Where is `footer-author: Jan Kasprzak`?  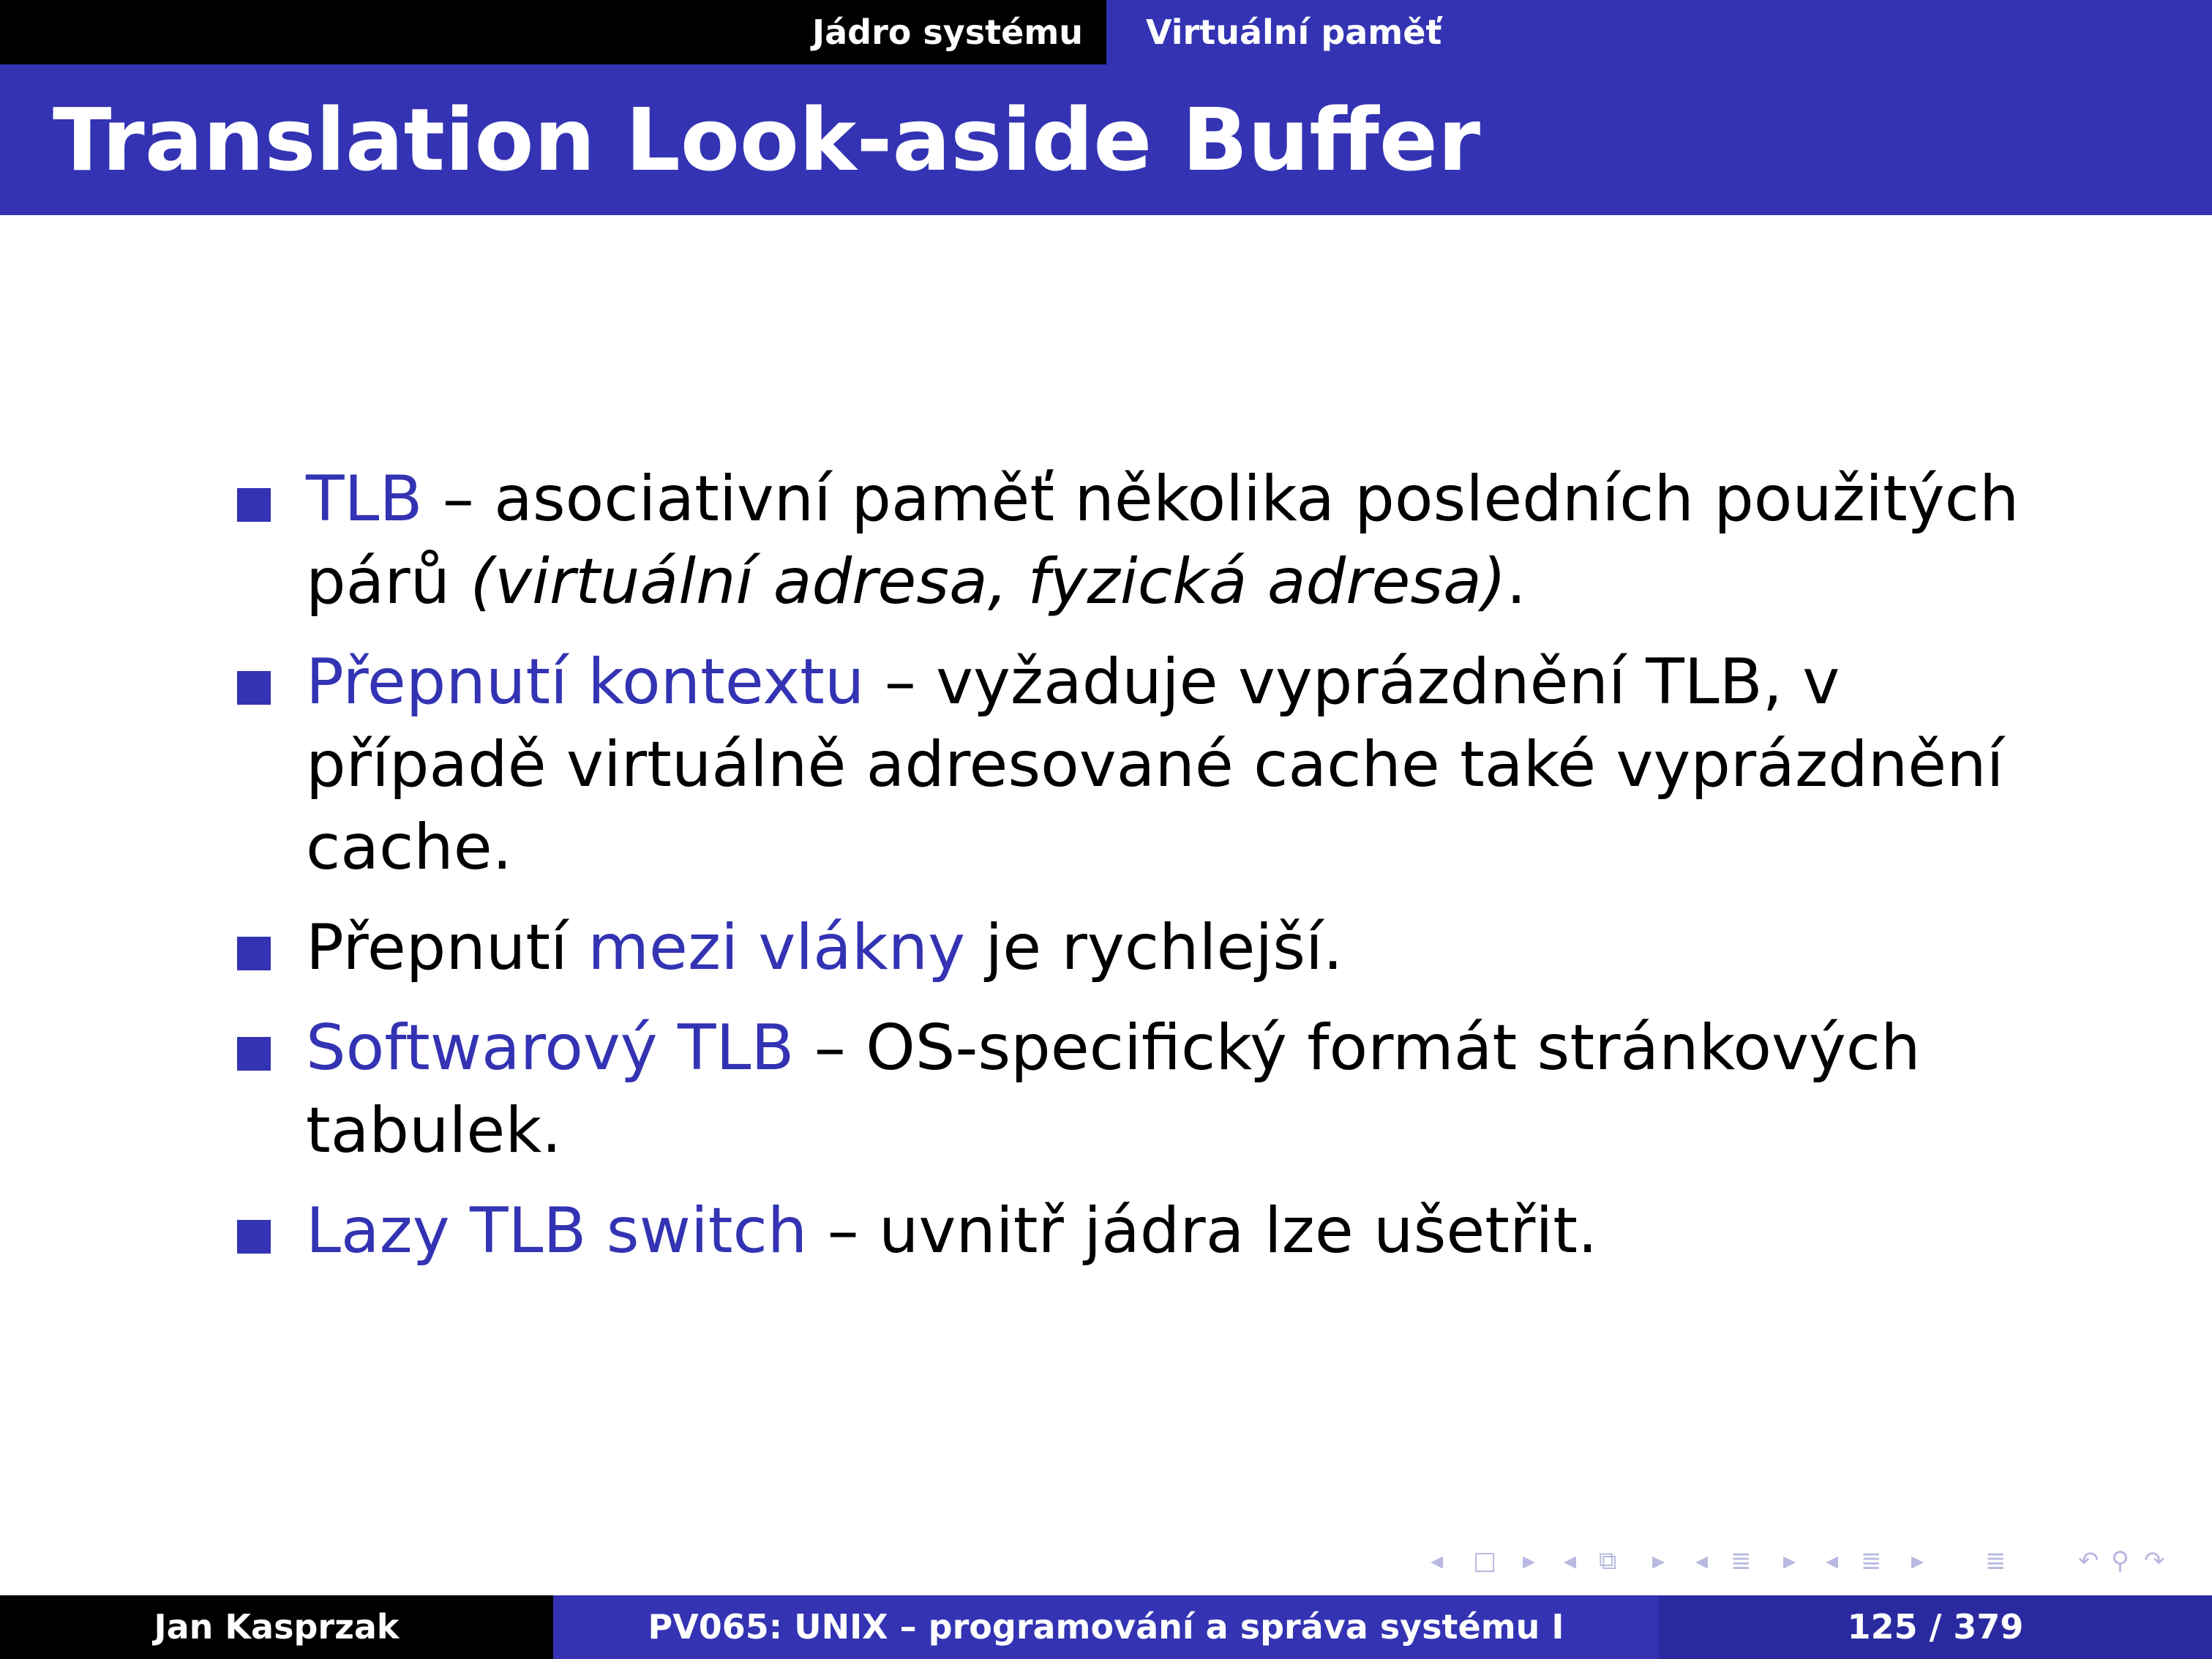 footer-author: Jan Kasprzak is located at coordinates (276, 1627).